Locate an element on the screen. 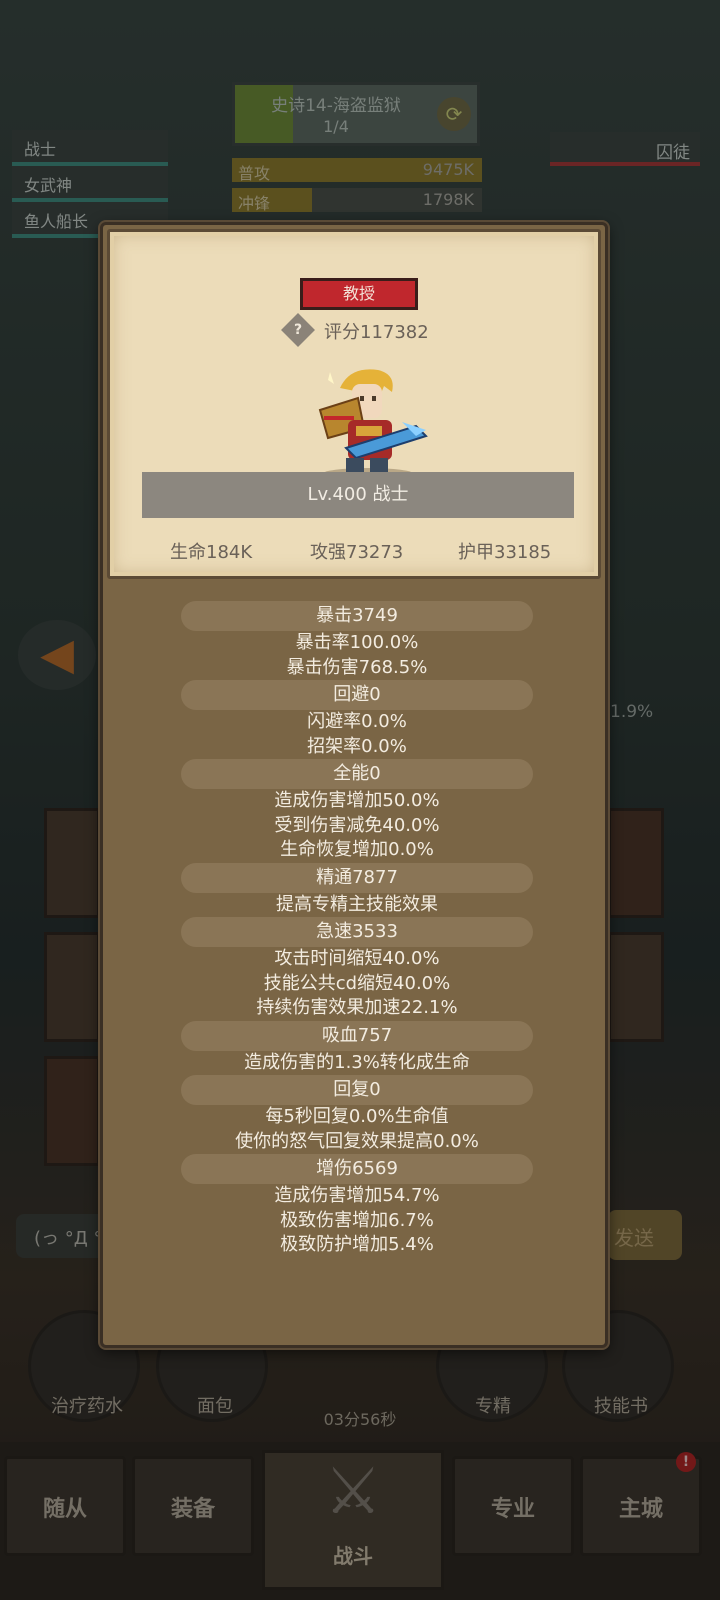 The height and width of the screenshot is (1600, 720). stat-heading: 急速3533 is located at coordinates (357, 932).